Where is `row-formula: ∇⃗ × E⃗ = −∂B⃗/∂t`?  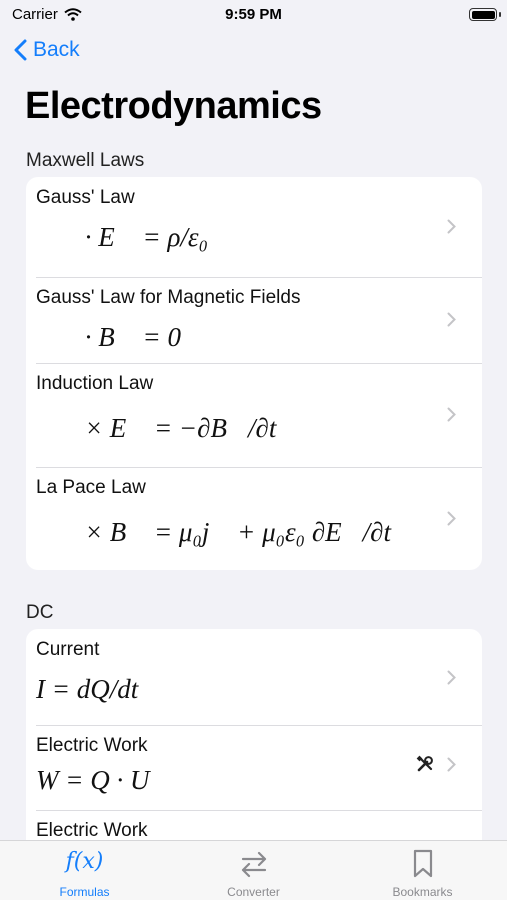 row-formula: ∇⃗ × E⃗ = −∂B⃗/∂t is located at coordinates (156, 428).